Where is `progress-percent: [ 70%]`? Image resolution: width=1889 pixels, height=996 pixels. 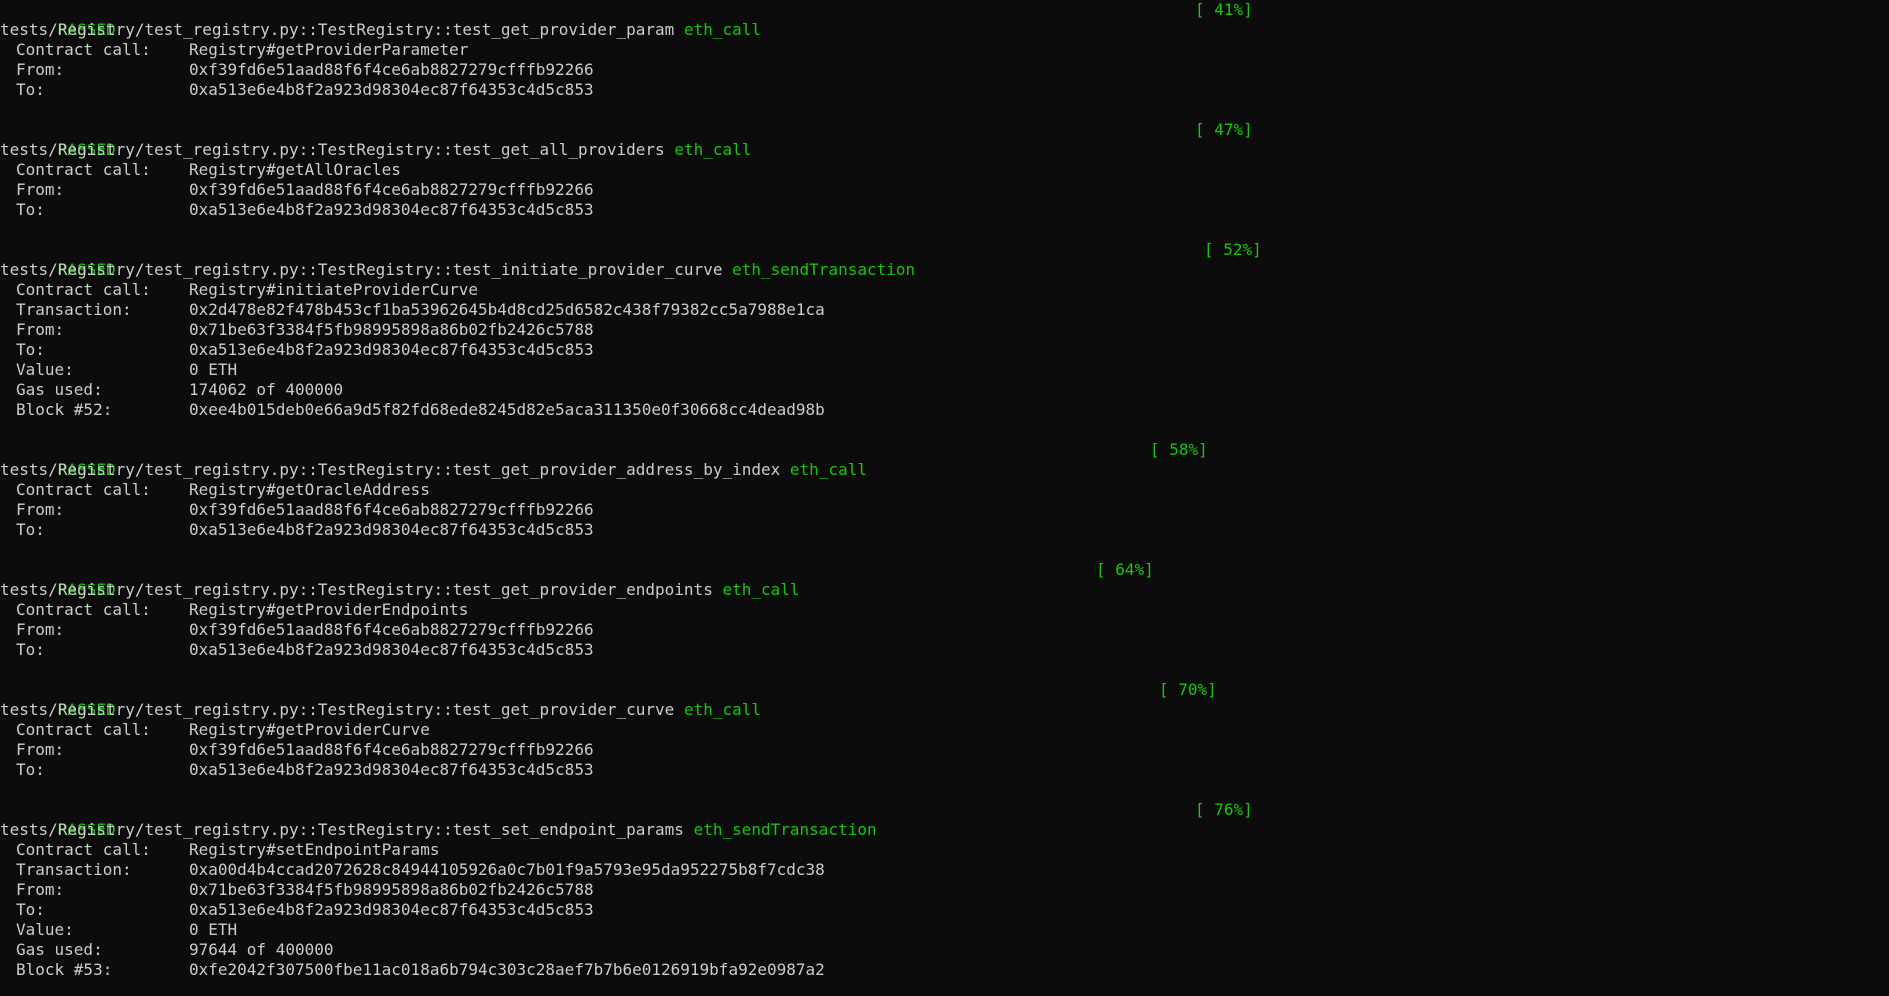
progress-percent: [ 70%] is located at coordinates (1188, 689).